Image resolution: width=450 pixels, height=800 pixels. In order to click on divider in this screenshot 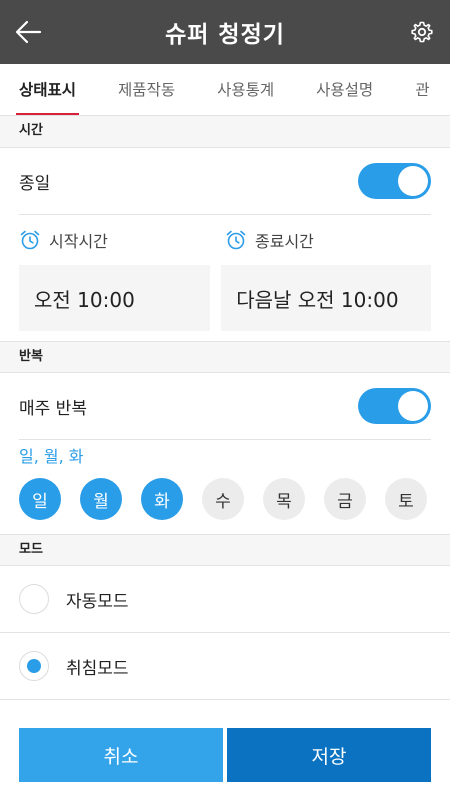, I will do `click(225, 699)`.